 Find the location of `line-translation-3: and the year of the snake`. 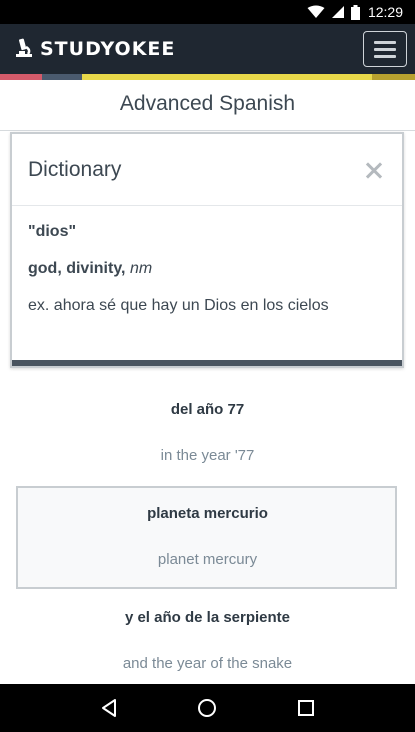

line-translation-3: and the year of the snake is located at coordinates (207, 663).